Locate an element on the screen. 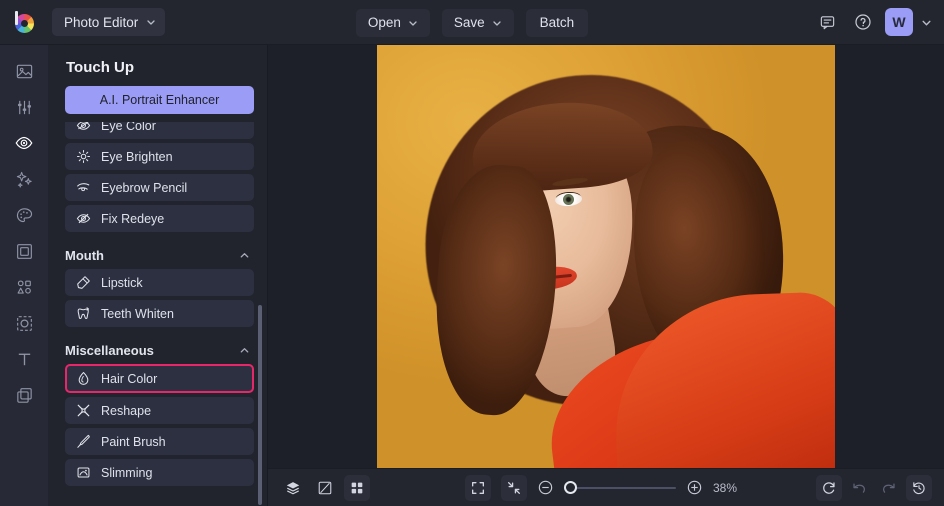 This screenshot has width=944, height=506. brightness-icon is located at coordinates (83, 156).